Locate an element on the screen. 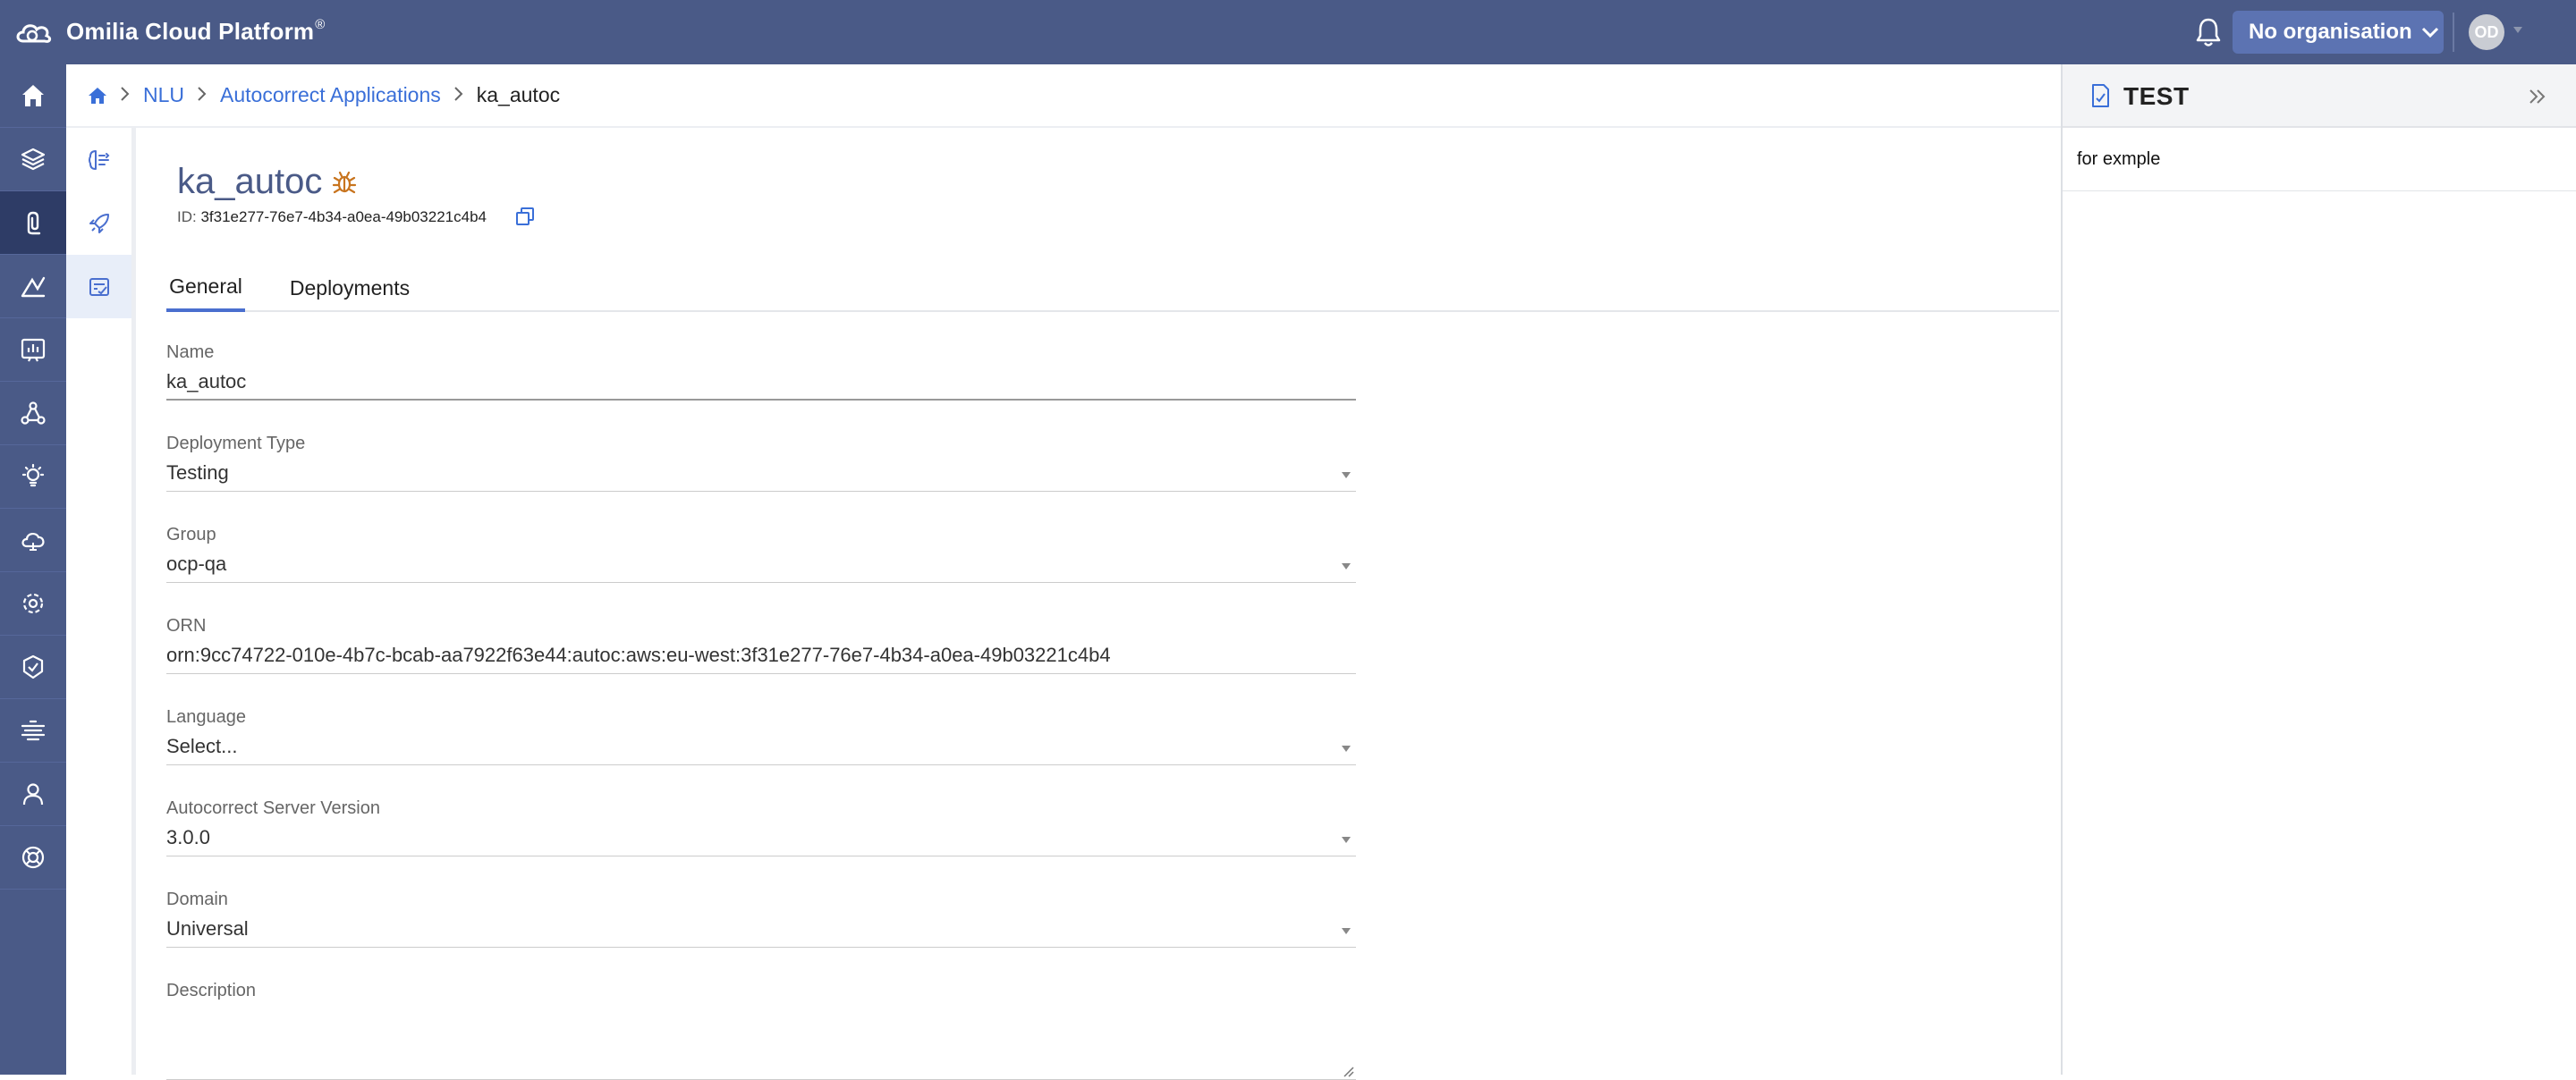 This screenshot has width=2576, height=1080. security-icon is located at coordinates (33, 666).